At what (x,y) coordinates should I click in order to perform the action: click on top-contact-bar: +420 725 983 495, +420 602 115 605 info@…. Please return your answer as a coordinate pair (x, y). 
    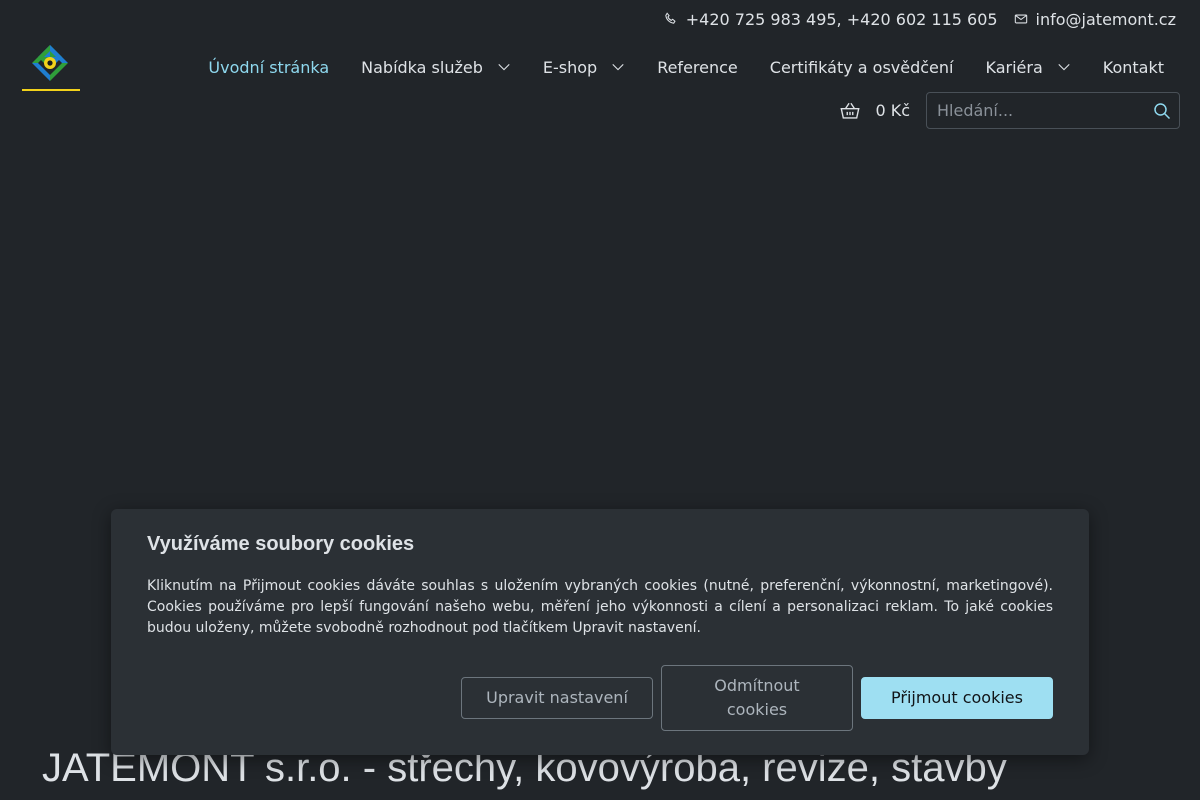
    Looking at the image, I should click on (920, 19).